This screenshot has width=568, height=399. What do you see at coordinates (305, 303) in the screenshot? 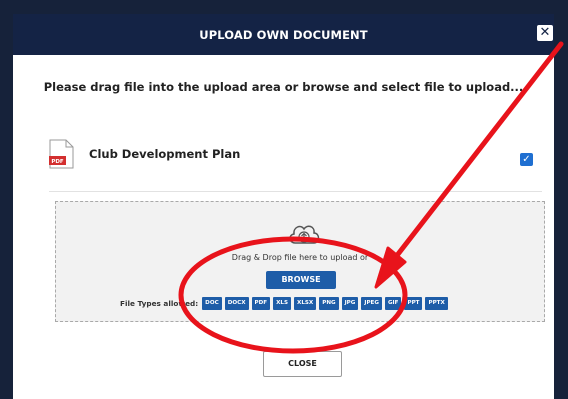
I see `filetype-badge: XLSX` at bounding box center [305, 303].